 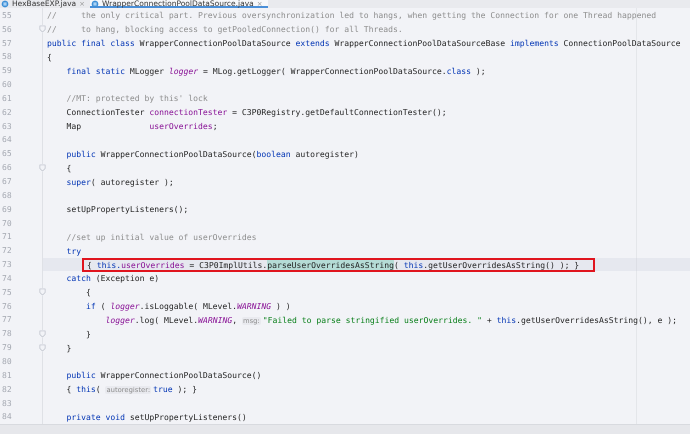 I want to click on code-line: // the only critical part. Previous oversynchronization led to hangs, when getting the Connection for one Thread happened, so click(x=351, y=15).